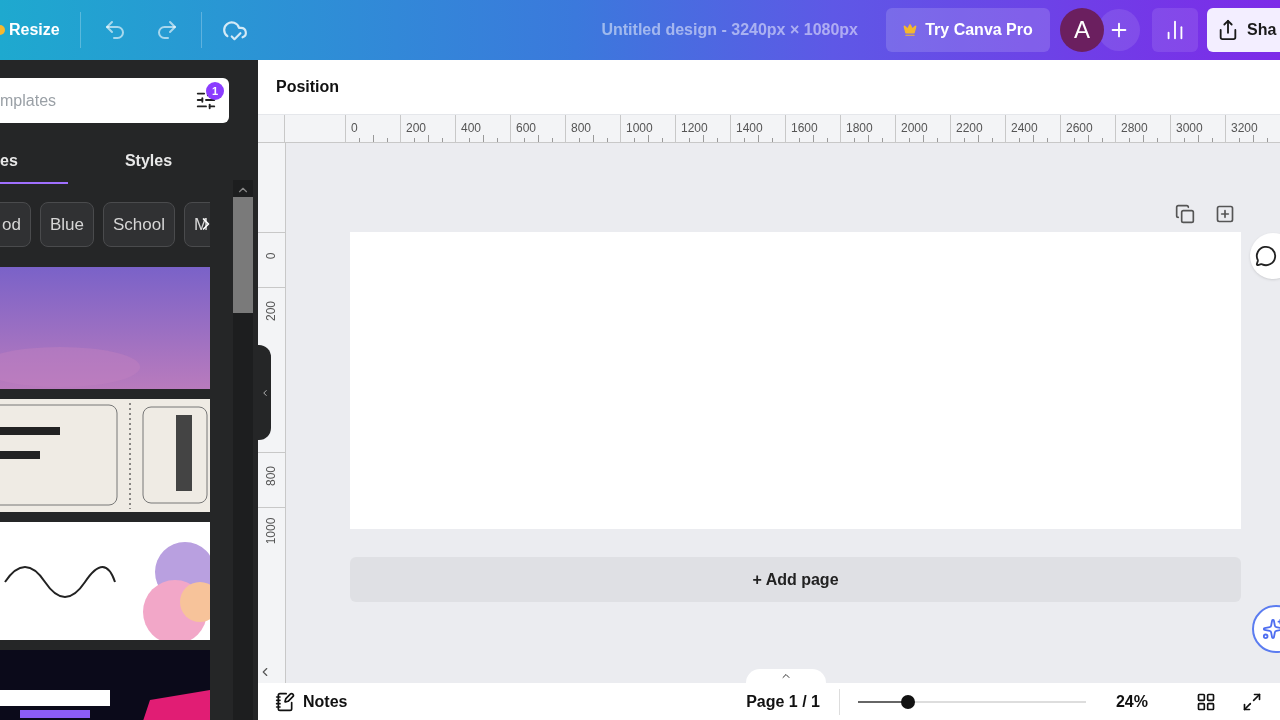 The height and width of the screenshot is (720, 1280). I want to click on panel-tab: Styles, so click(148, 162).